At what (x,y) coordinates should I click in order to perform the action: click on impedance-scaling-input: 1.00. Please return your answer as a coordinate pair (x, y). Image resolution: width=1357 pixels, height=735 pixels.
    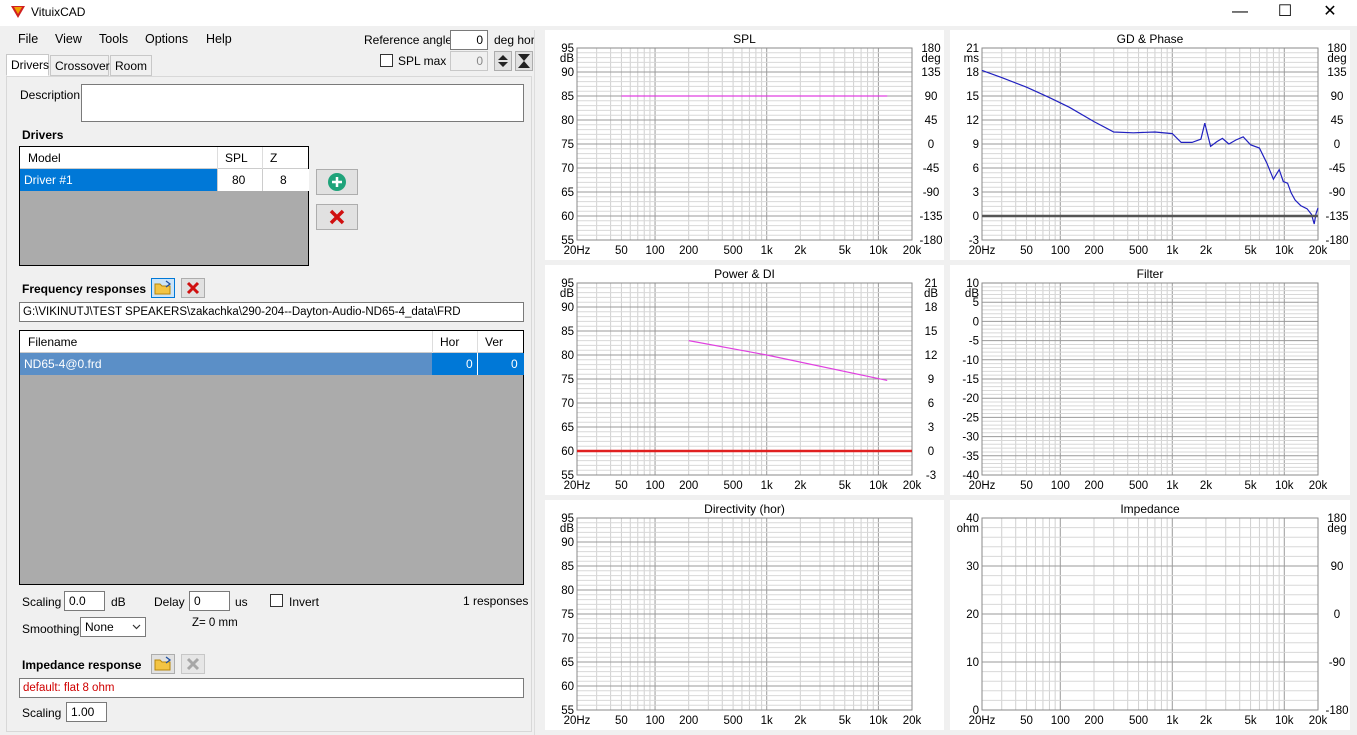
    Looking at the image, I should click on (86, 712).